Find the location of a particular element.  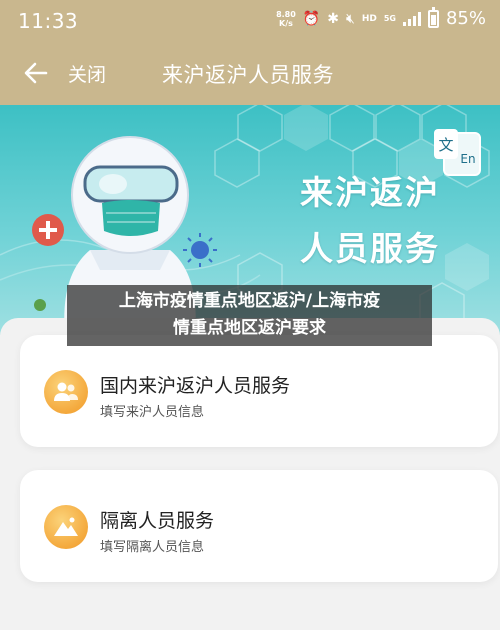

card-title: 隔离人员服务 is located at coordinates (157, 521).